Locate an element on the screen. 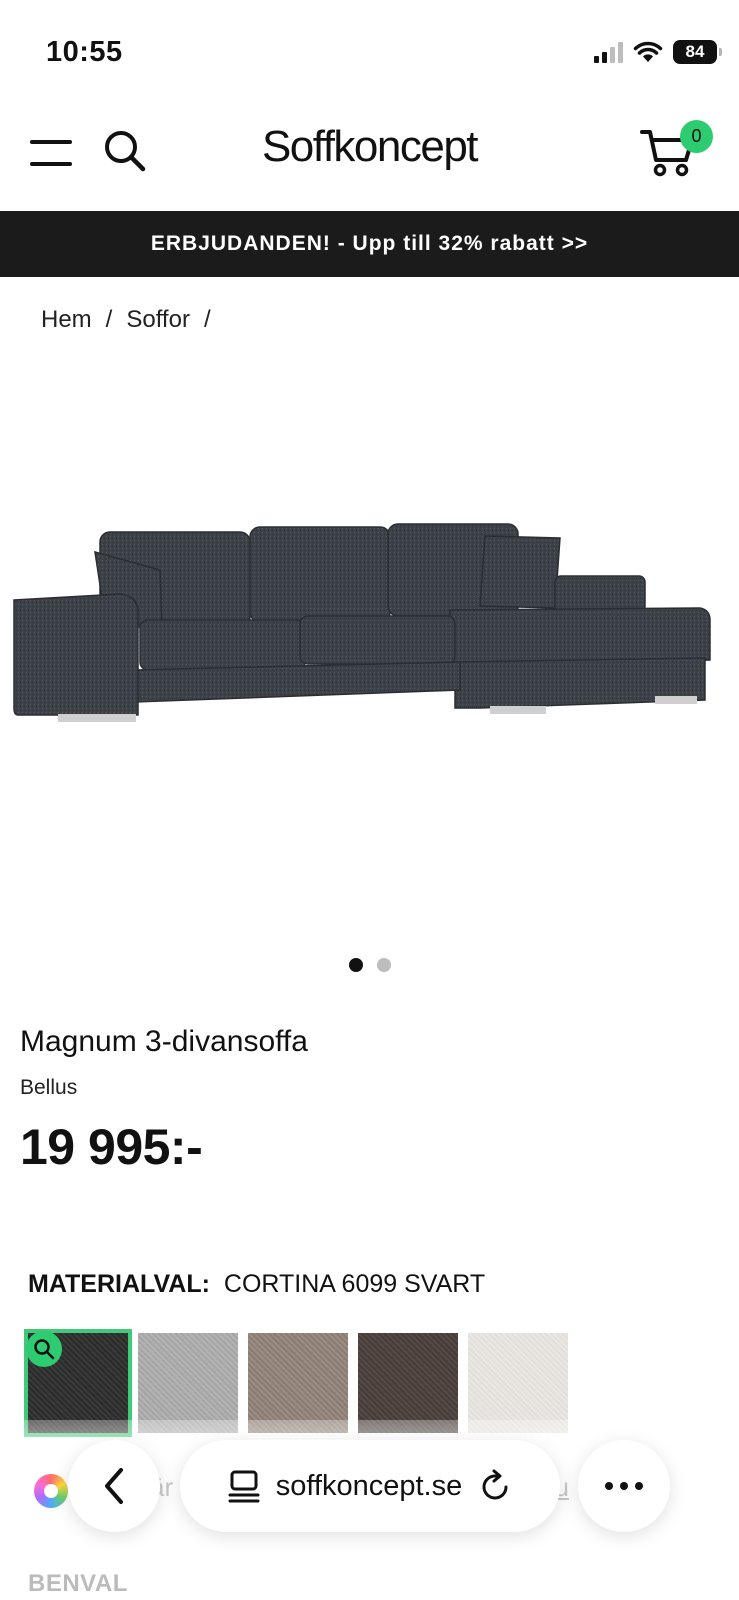  swatch-mork-brun is located at coordinates (408, 1383).